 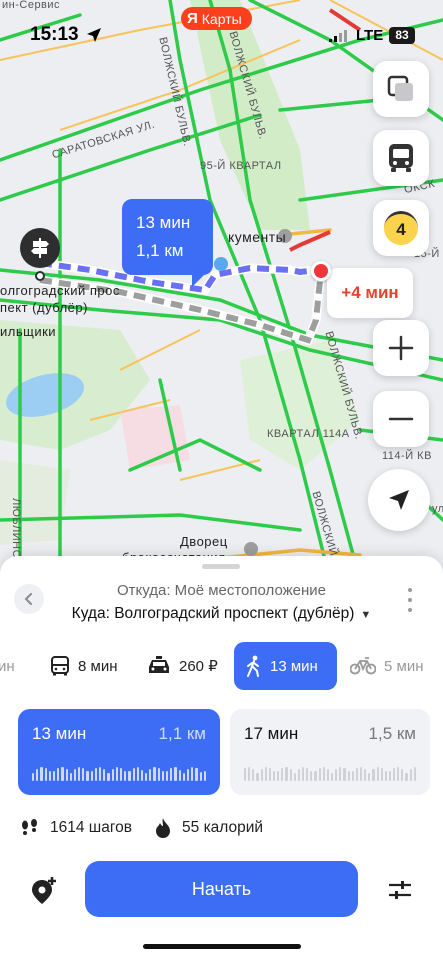 I want to click on mode-tab-bicycle: 5 мин, so click(x=387, y=666).